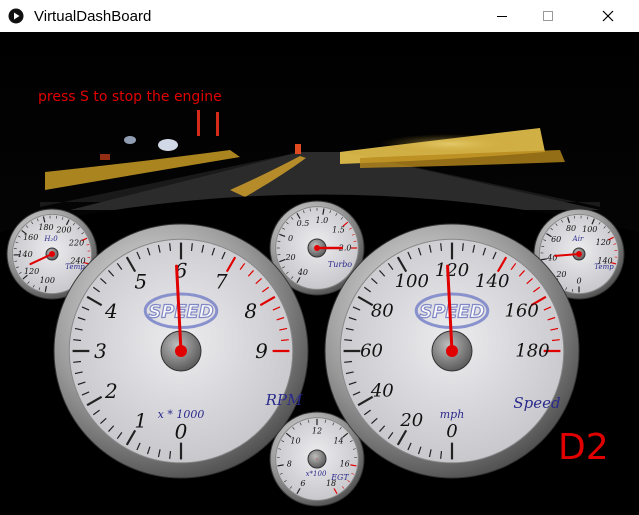 This screenshot has height=515, width=639. I want to click on minimize-icon, so click(502, 16).